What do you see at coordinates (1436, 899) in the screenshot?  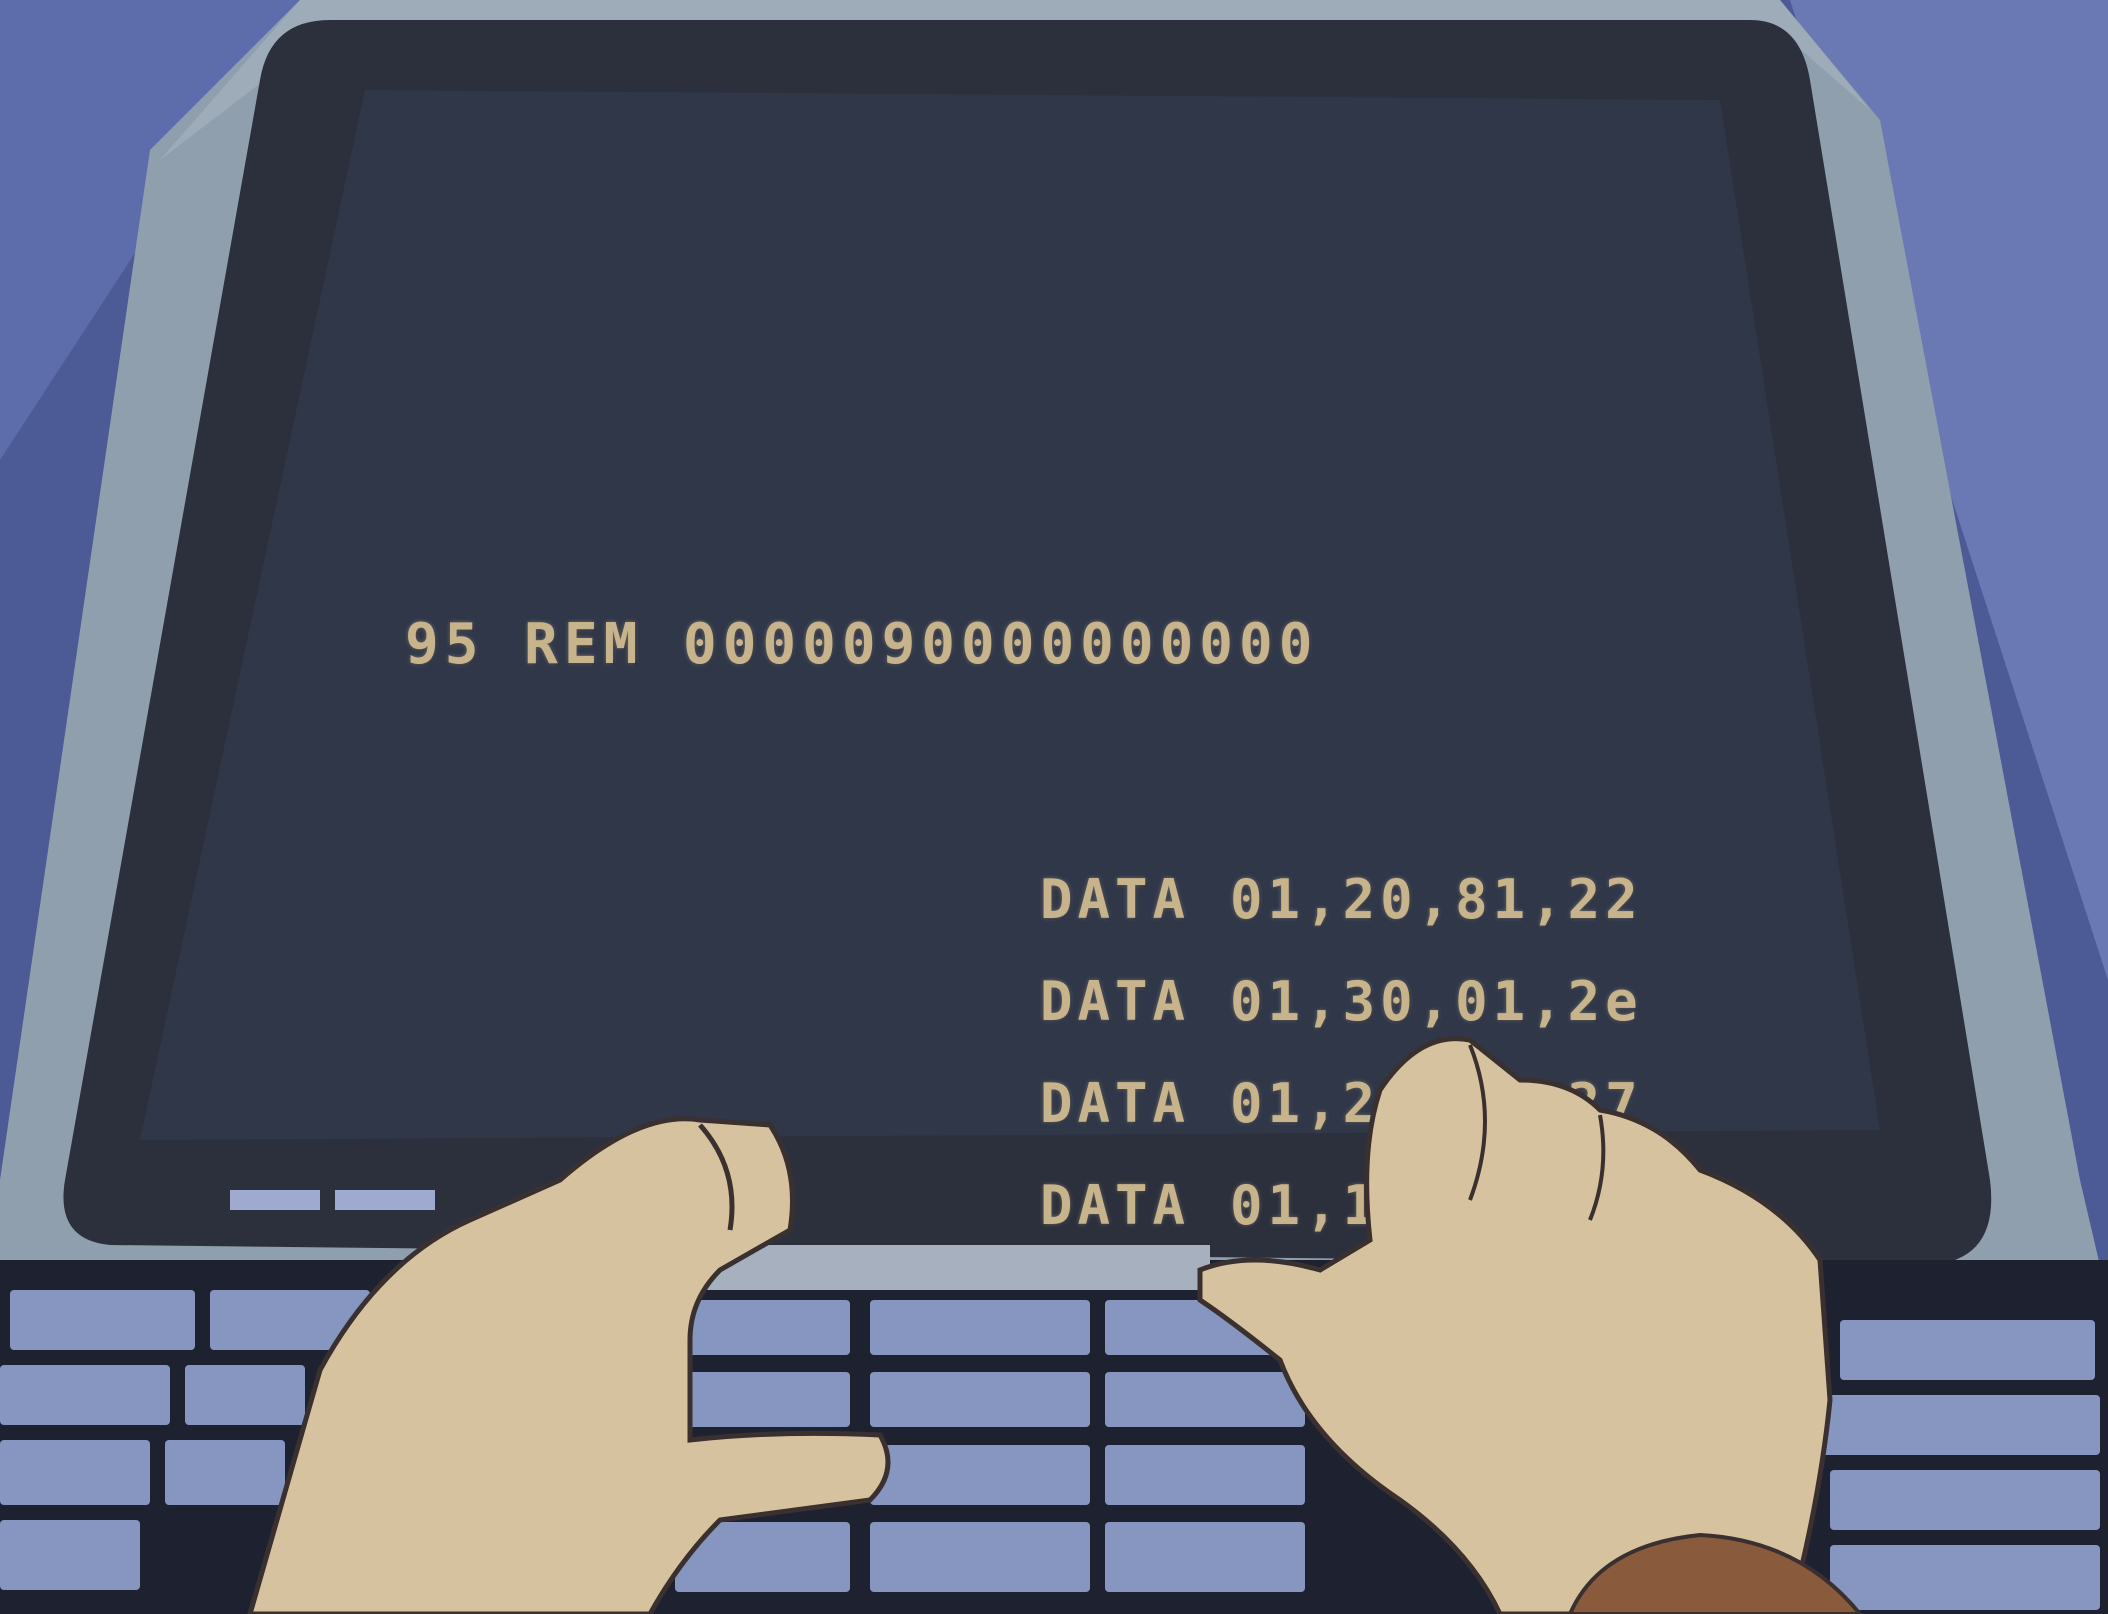 I see `data-values: 01,20,81,22` at bounding box center [1436, 899].